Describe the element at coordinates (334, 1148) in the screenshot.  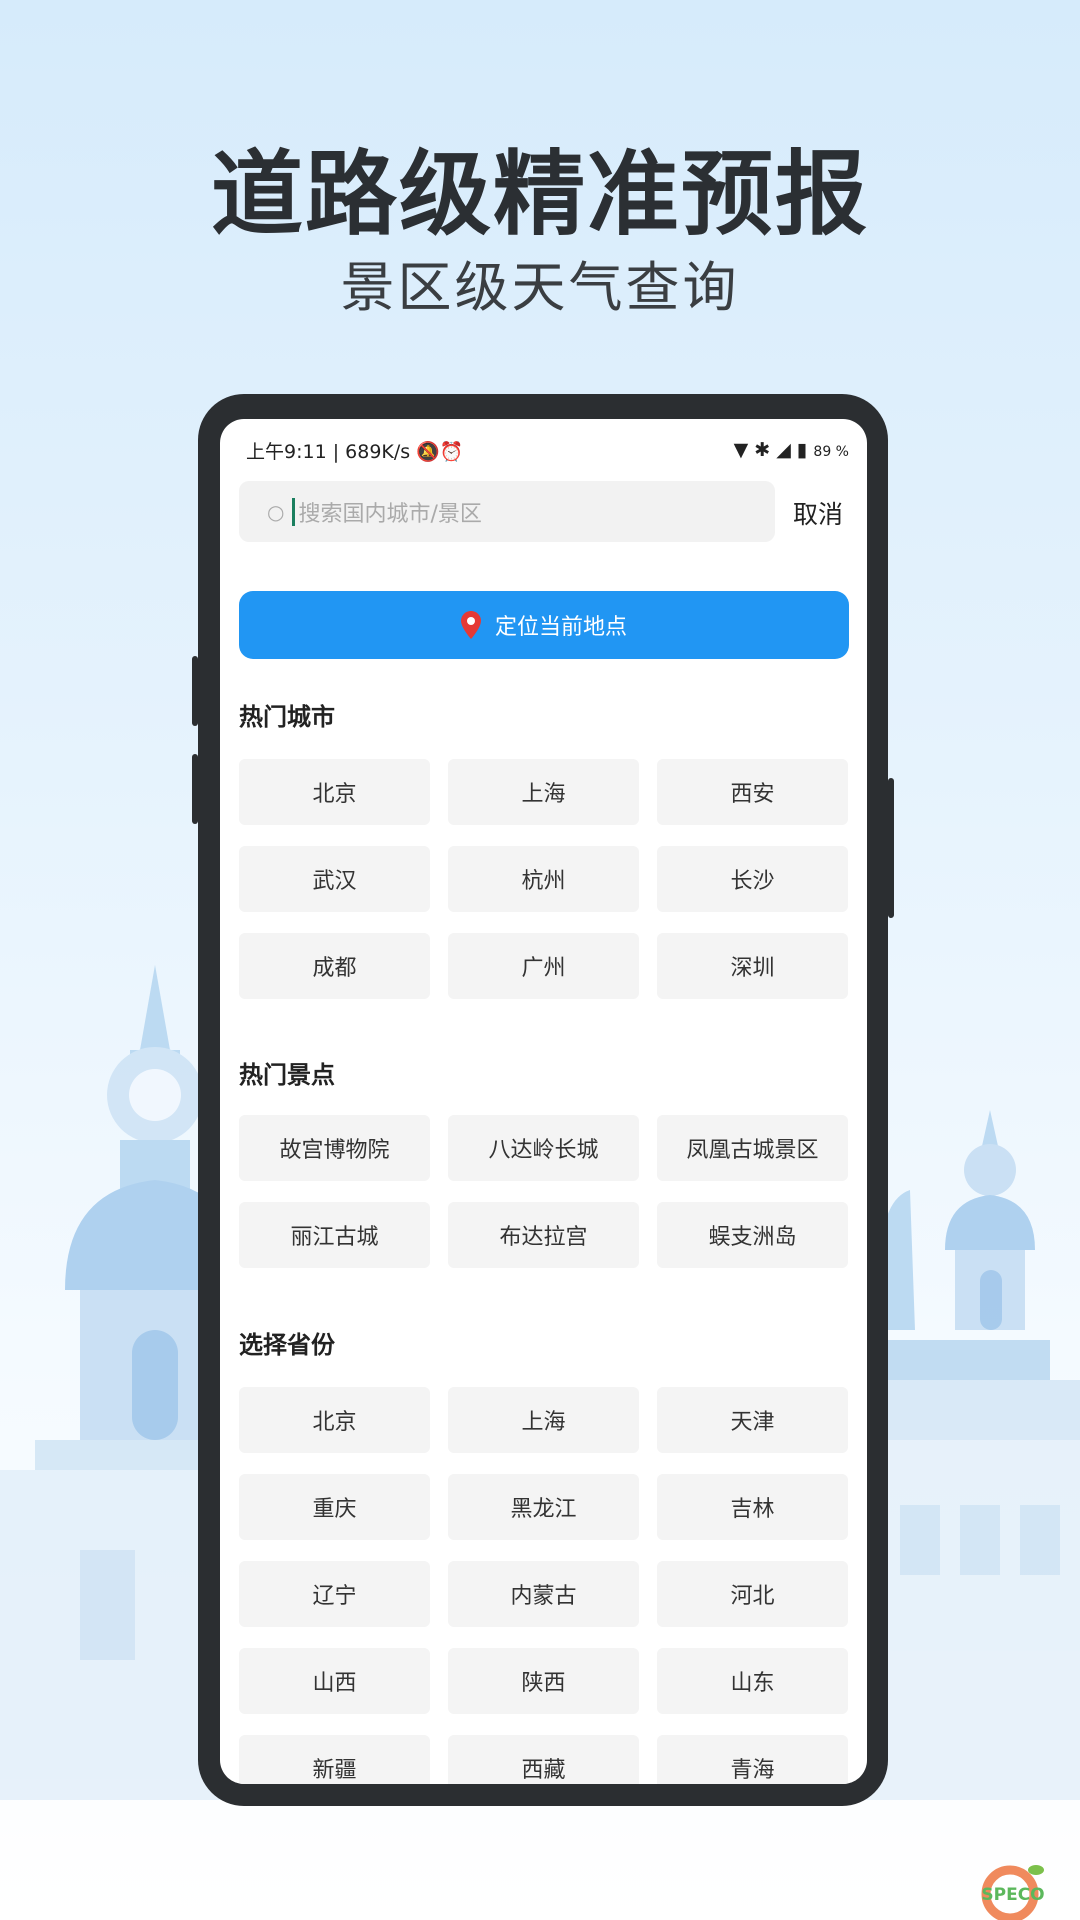
I see `spot-chip: 故宫博物院` at that location.